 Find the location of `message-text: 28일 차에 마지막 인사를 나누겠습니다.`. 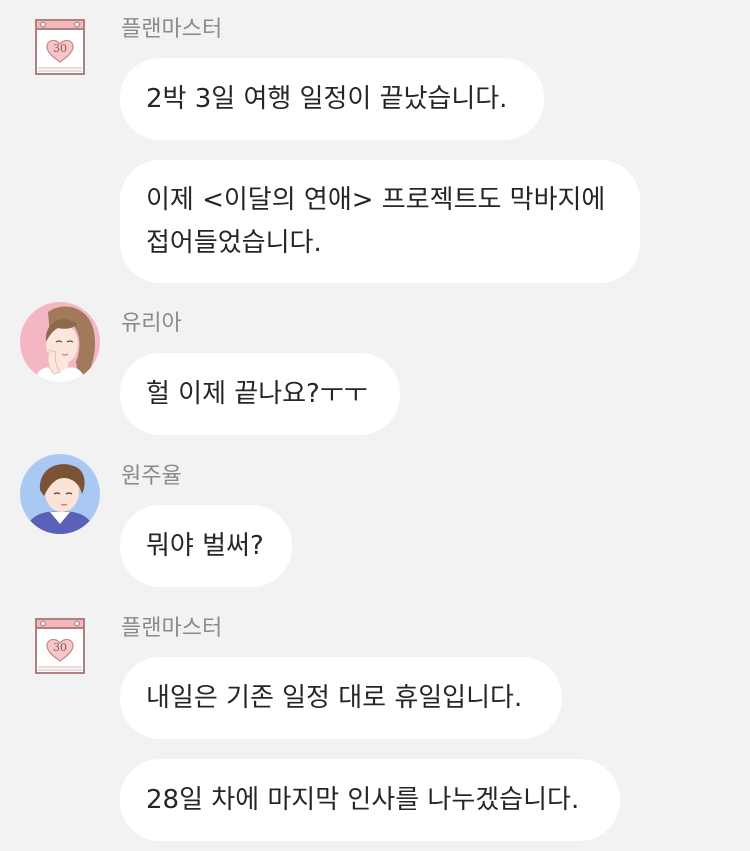

message-text: 28일 차에 마지막 인사를 나누겠습니다. is located at coordinates (363, 799).